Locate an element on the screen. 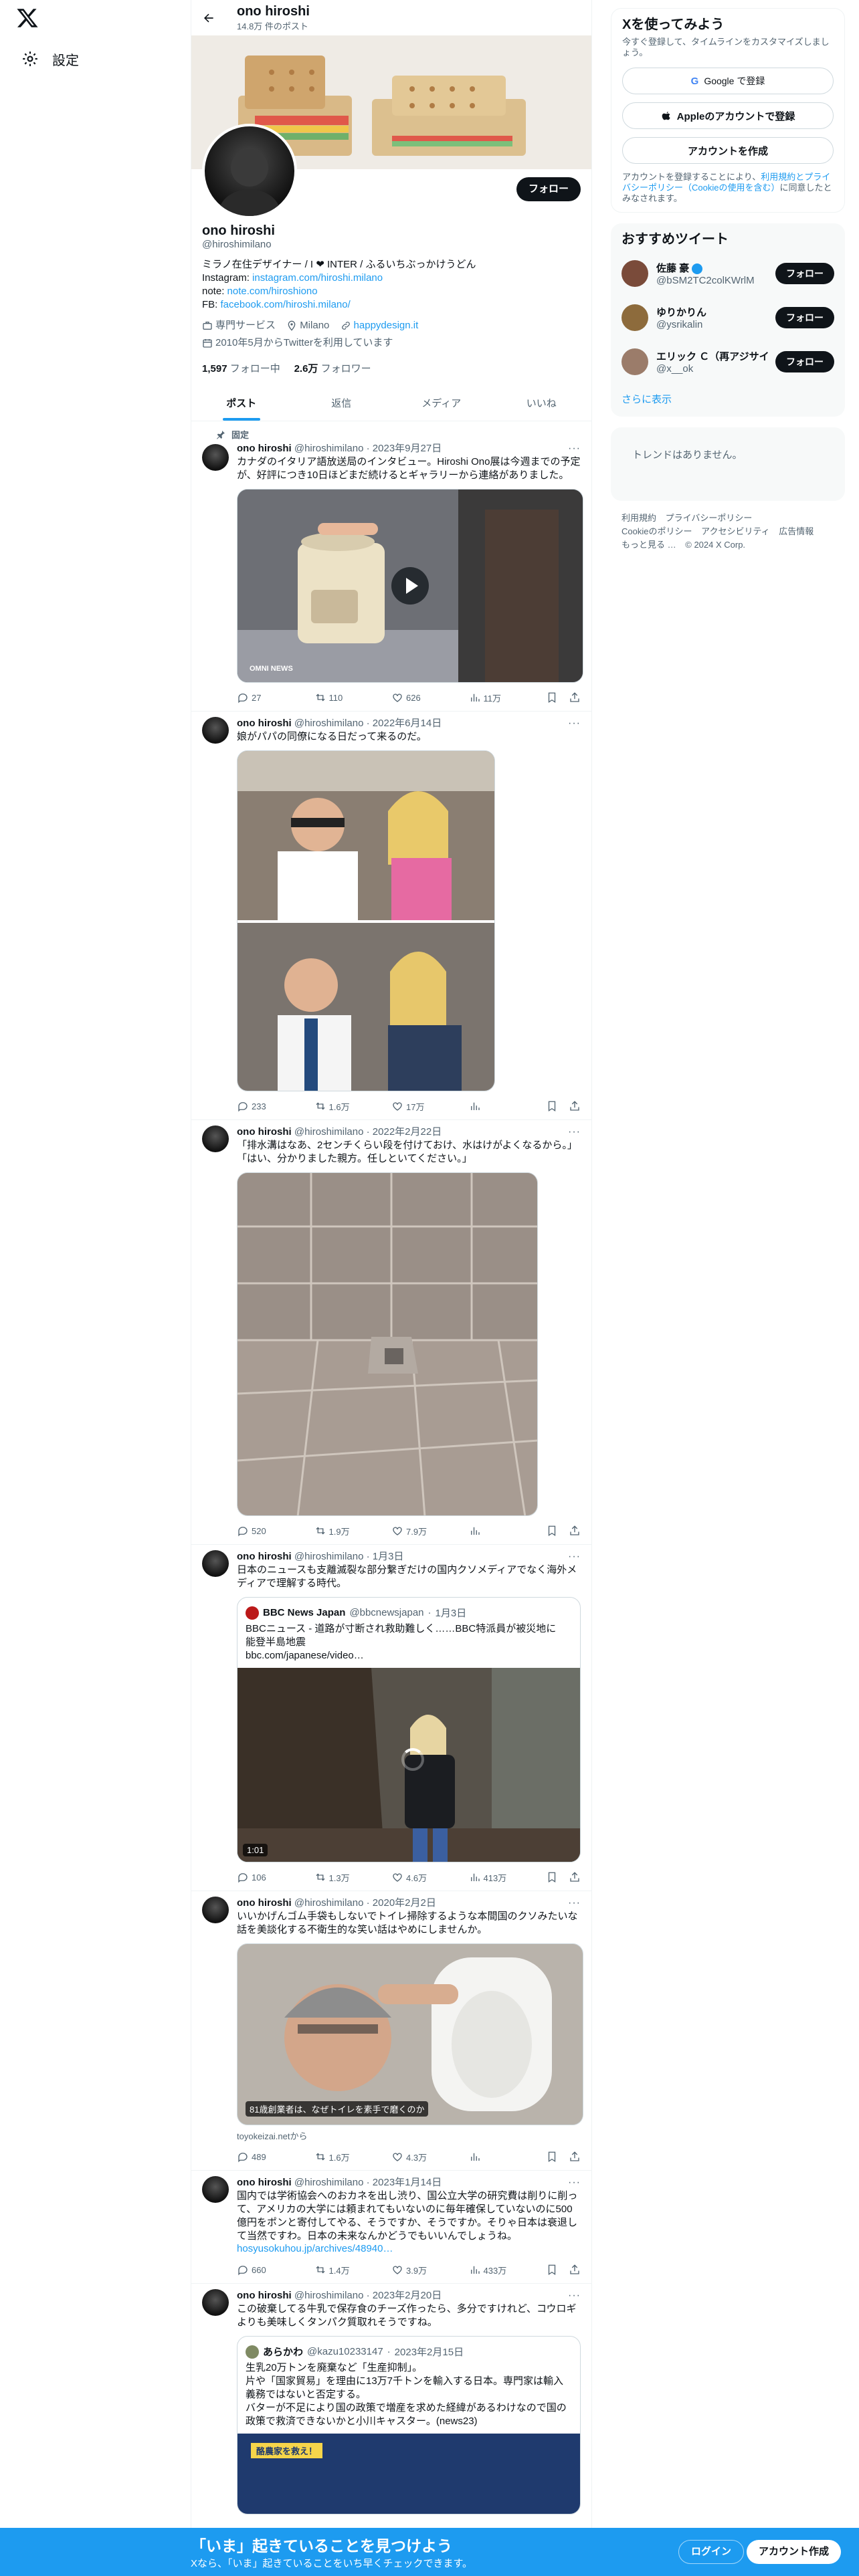  recommended-user: ゆりかりん @ysrikalin フォロー is located at coordinates (728, 318).